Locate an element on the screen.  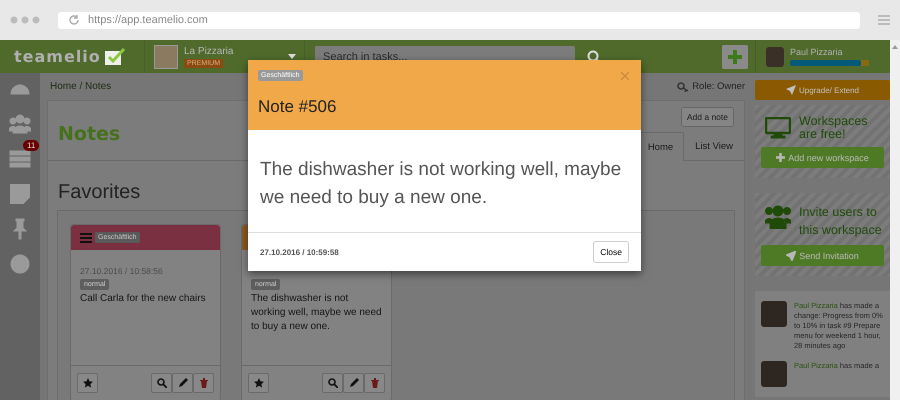
promo-title: Invite users to this workspace is located at coordinates (840, 221).